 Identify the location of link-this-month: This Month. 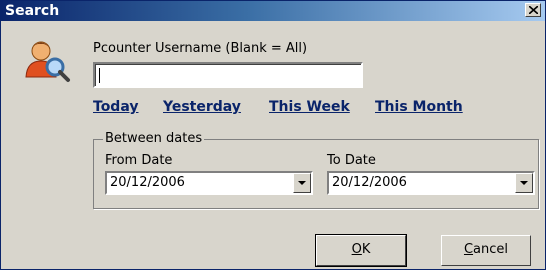
(419, 107).